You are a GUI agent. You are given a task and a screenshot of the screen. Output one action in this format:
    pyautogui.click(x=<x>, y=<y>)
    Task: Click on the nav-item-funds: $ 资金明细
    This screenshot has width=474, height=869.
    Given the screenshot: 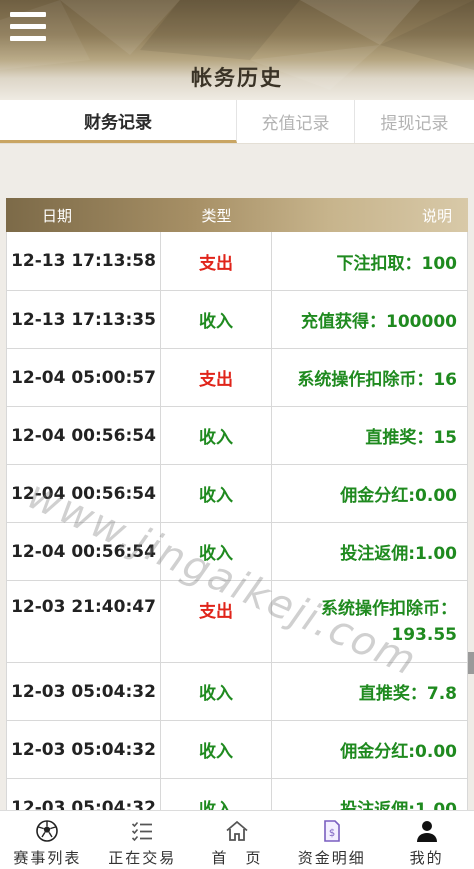 What is the action you would take?
    pyautogui.click(x=331, y=840)
    